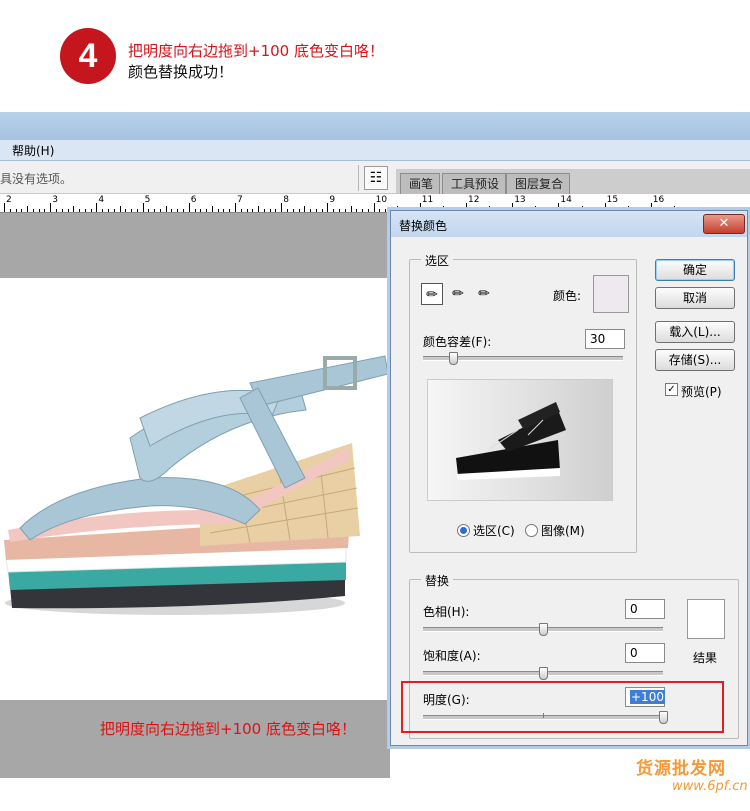 Image resolution: width=750 pixels, height=811 pixels. Describe the element at coordinates (494, 531) in the screenshot. I see `radio-selection-label: 选区(C)` at that location.